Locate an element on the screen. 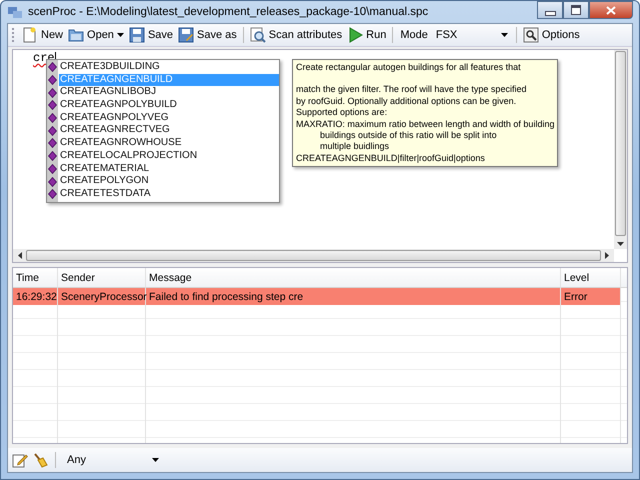 Image resolution: width=640 pixels, height=480 pixels. scroll-left-icon is located at coordinates (20, 255).